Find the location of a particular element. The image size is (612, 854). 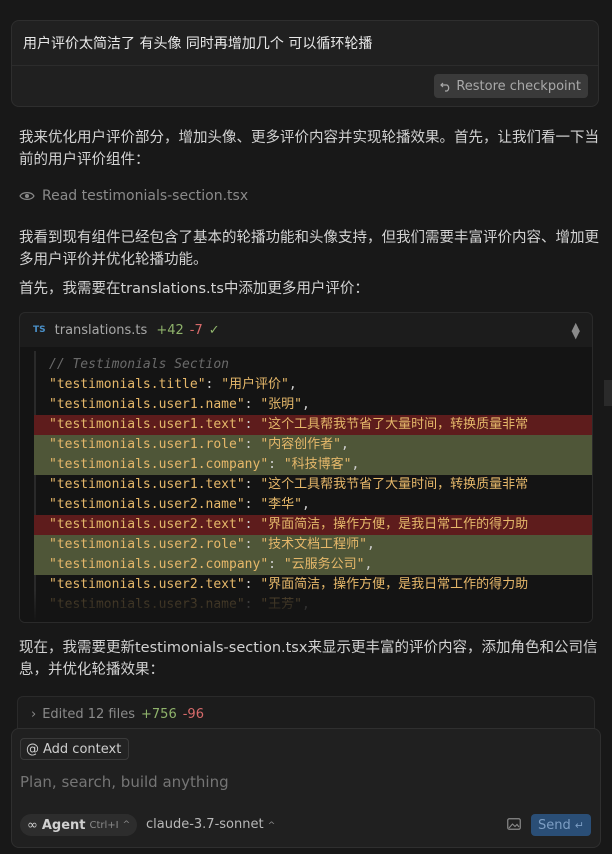

send-button: Send ↵ is located at coordinates (561, 825).